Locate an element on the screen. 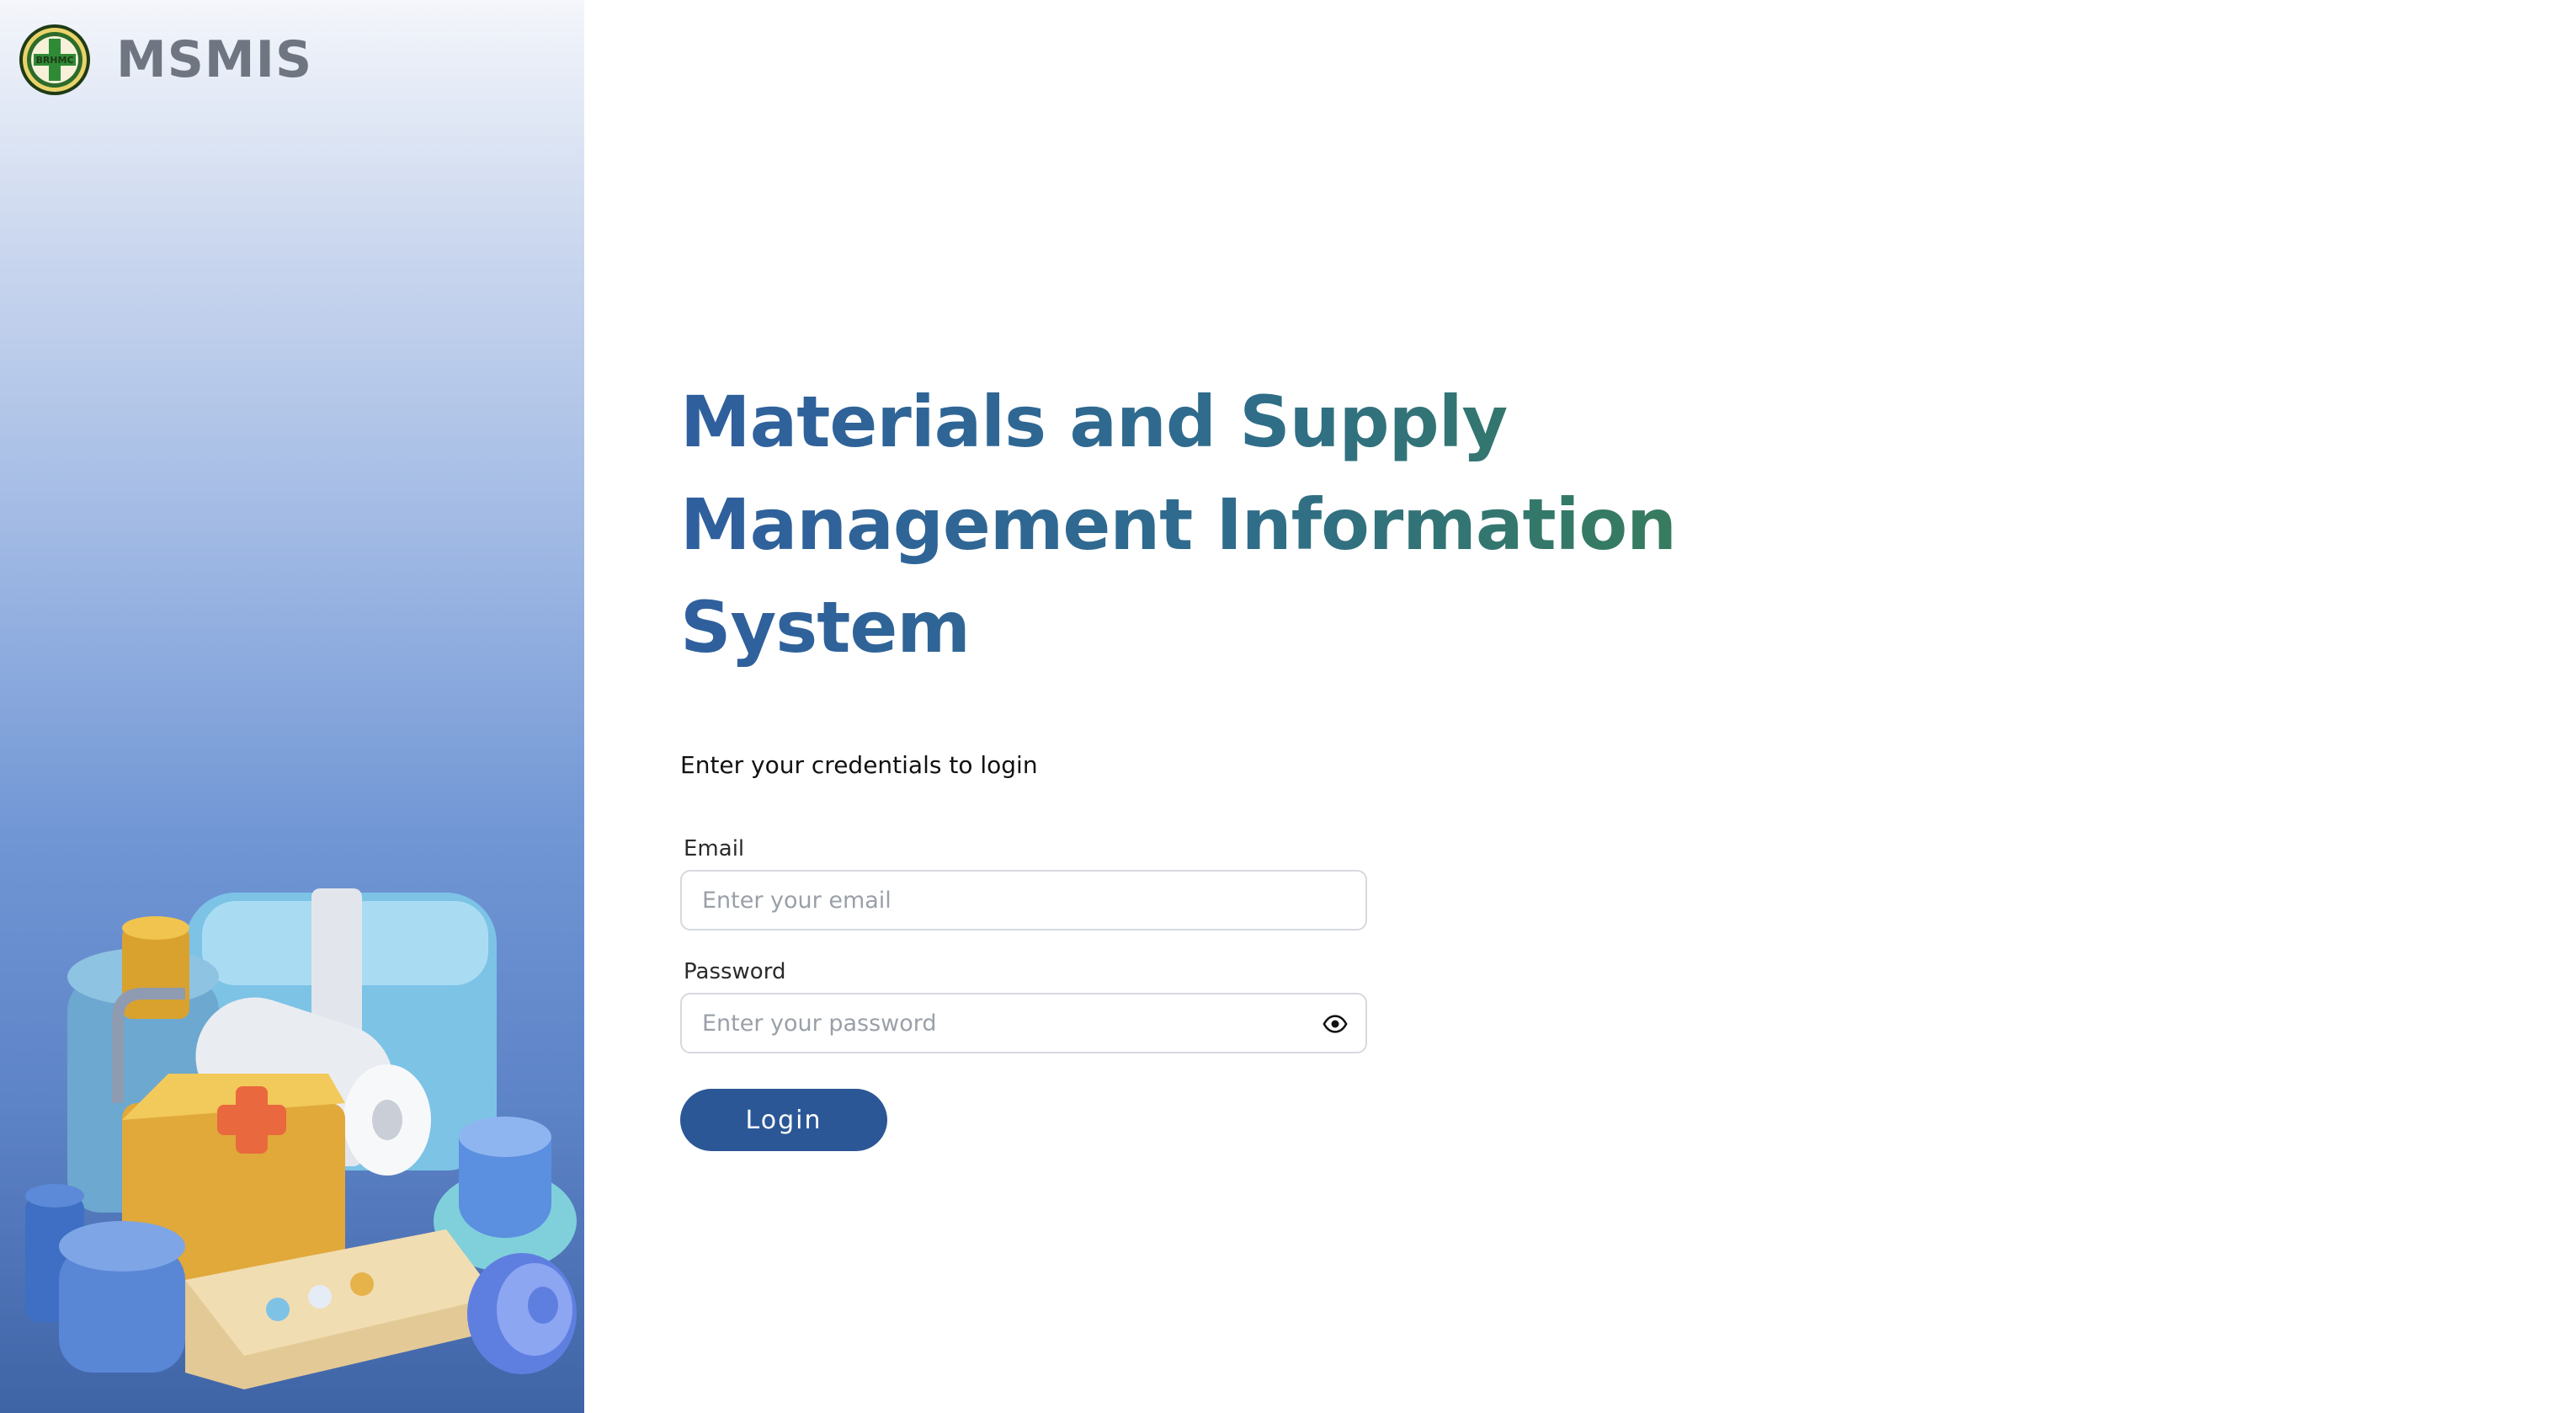 The height and width of the screenshot is (1413, 2576). eye-icon is located at coordinates (1336, 1024).